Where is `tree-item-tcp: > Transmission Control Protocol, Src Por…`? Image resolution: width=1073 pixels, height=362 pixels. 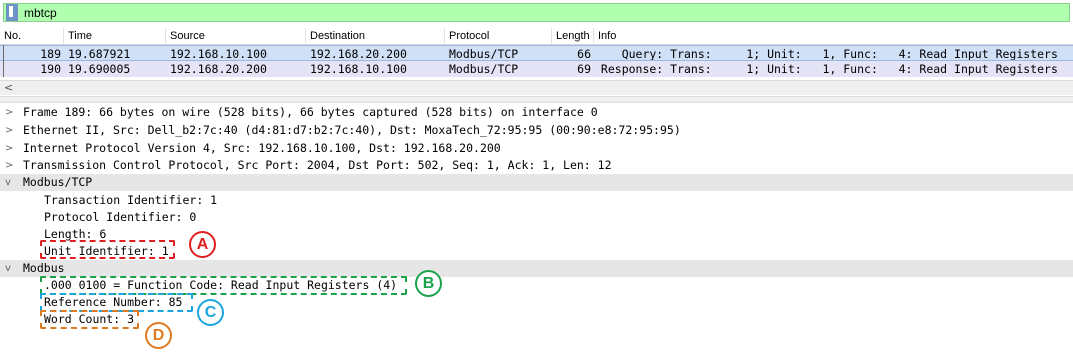 tree-item-tcp: > Transmission Control Protocol, Src Por… is located at coordinates (536, 165).